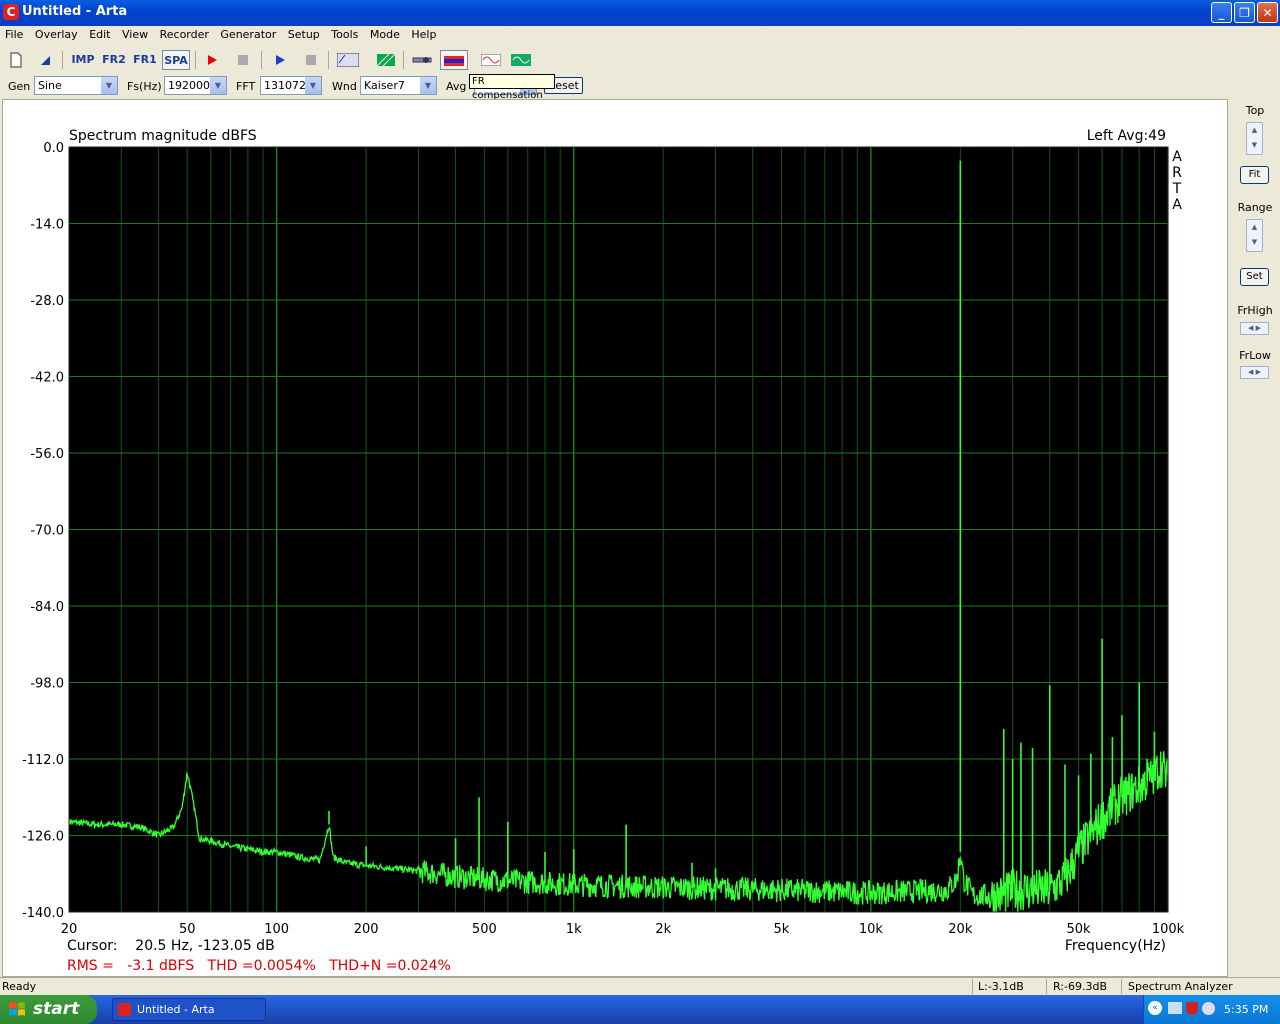 This screenshot has width=1280, height=1024. Describe the element at coordinates (69, 929) in the screenshot. I see `x-tick-label: 20` at that location.